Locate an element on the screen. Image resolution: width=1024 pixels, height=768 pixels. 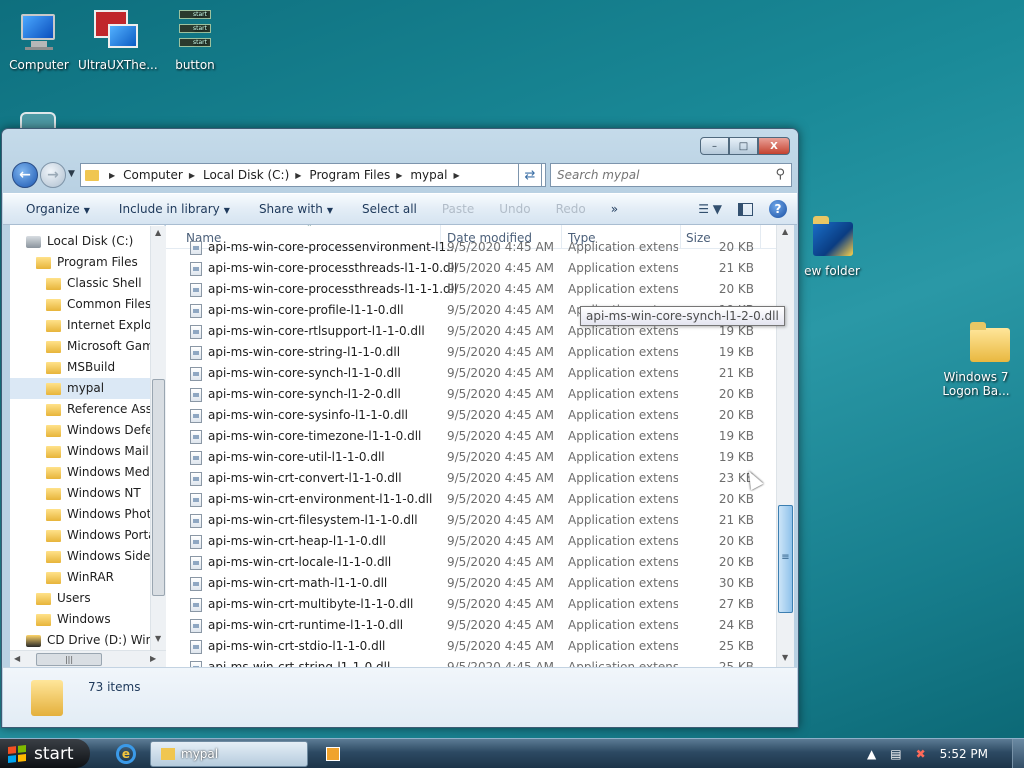
search-icon: ⚲ is located at coordinates (780, 174).